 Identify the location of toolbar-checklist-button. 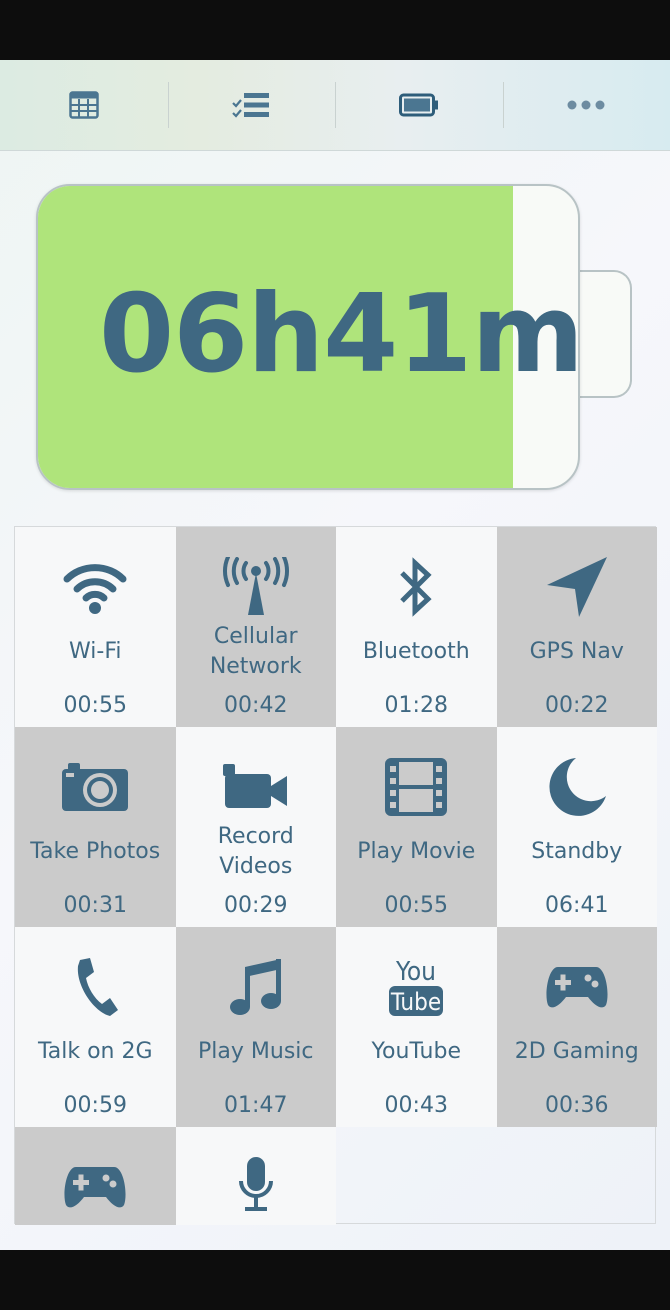
(251, 105).